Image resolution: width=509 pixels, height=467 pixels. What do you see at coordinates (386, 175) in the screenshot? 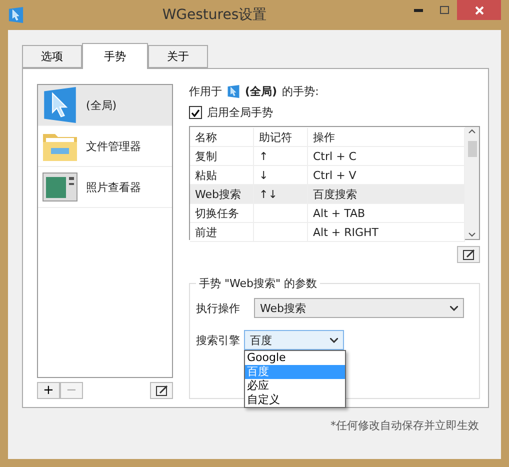
I see `table-cell: Ctrl + V` at bounding box center [386, 175].